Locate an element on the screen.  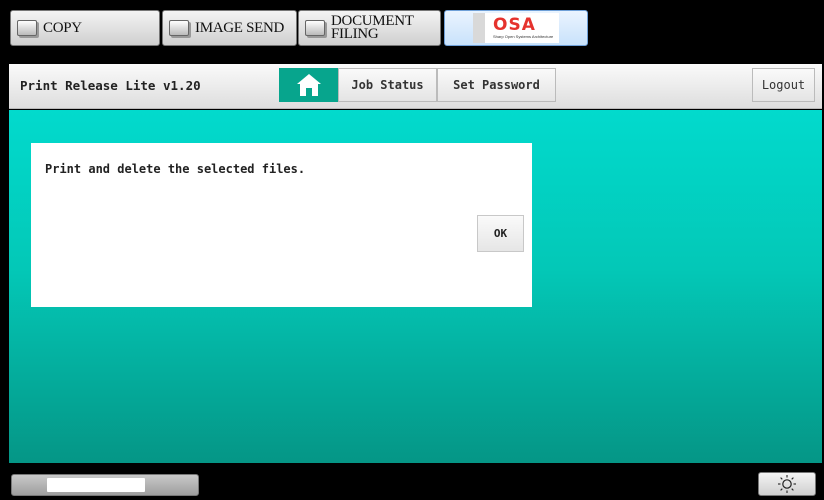
brightness-button is located at coordinates (787, 484).